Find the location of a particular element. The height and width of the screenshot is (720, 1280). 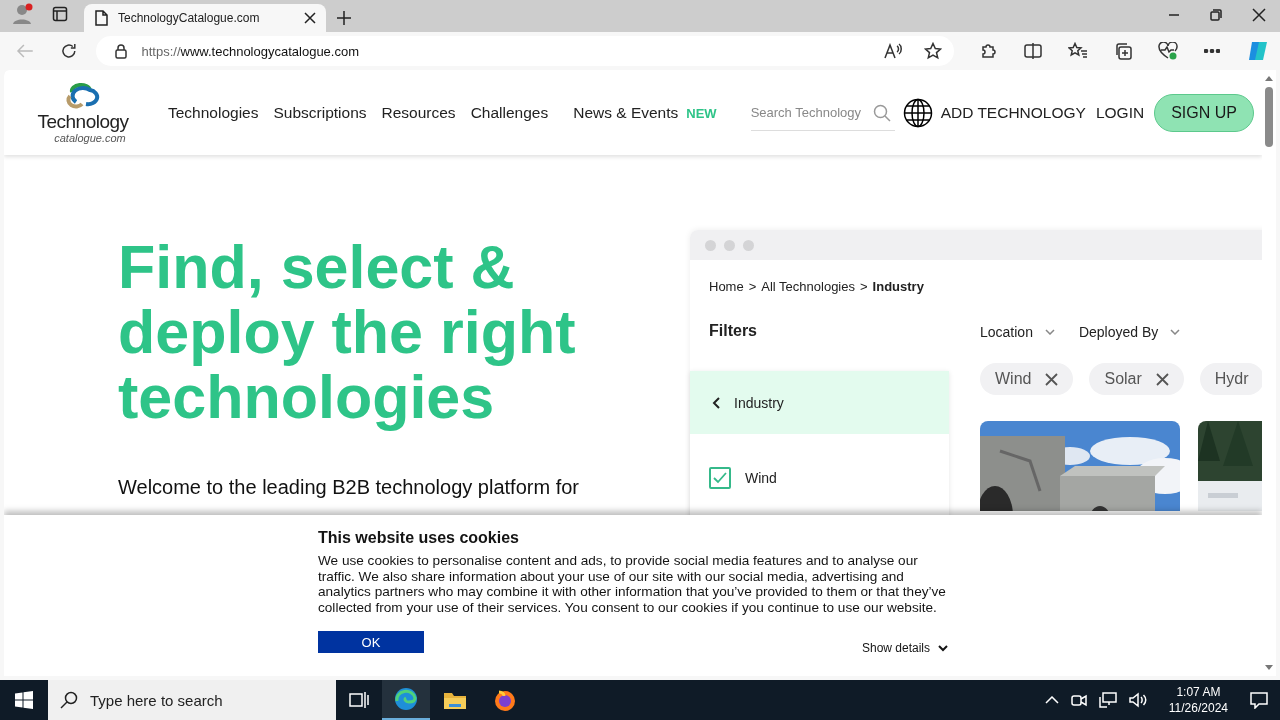

extensions-icon is located at coordinates (989, 51).